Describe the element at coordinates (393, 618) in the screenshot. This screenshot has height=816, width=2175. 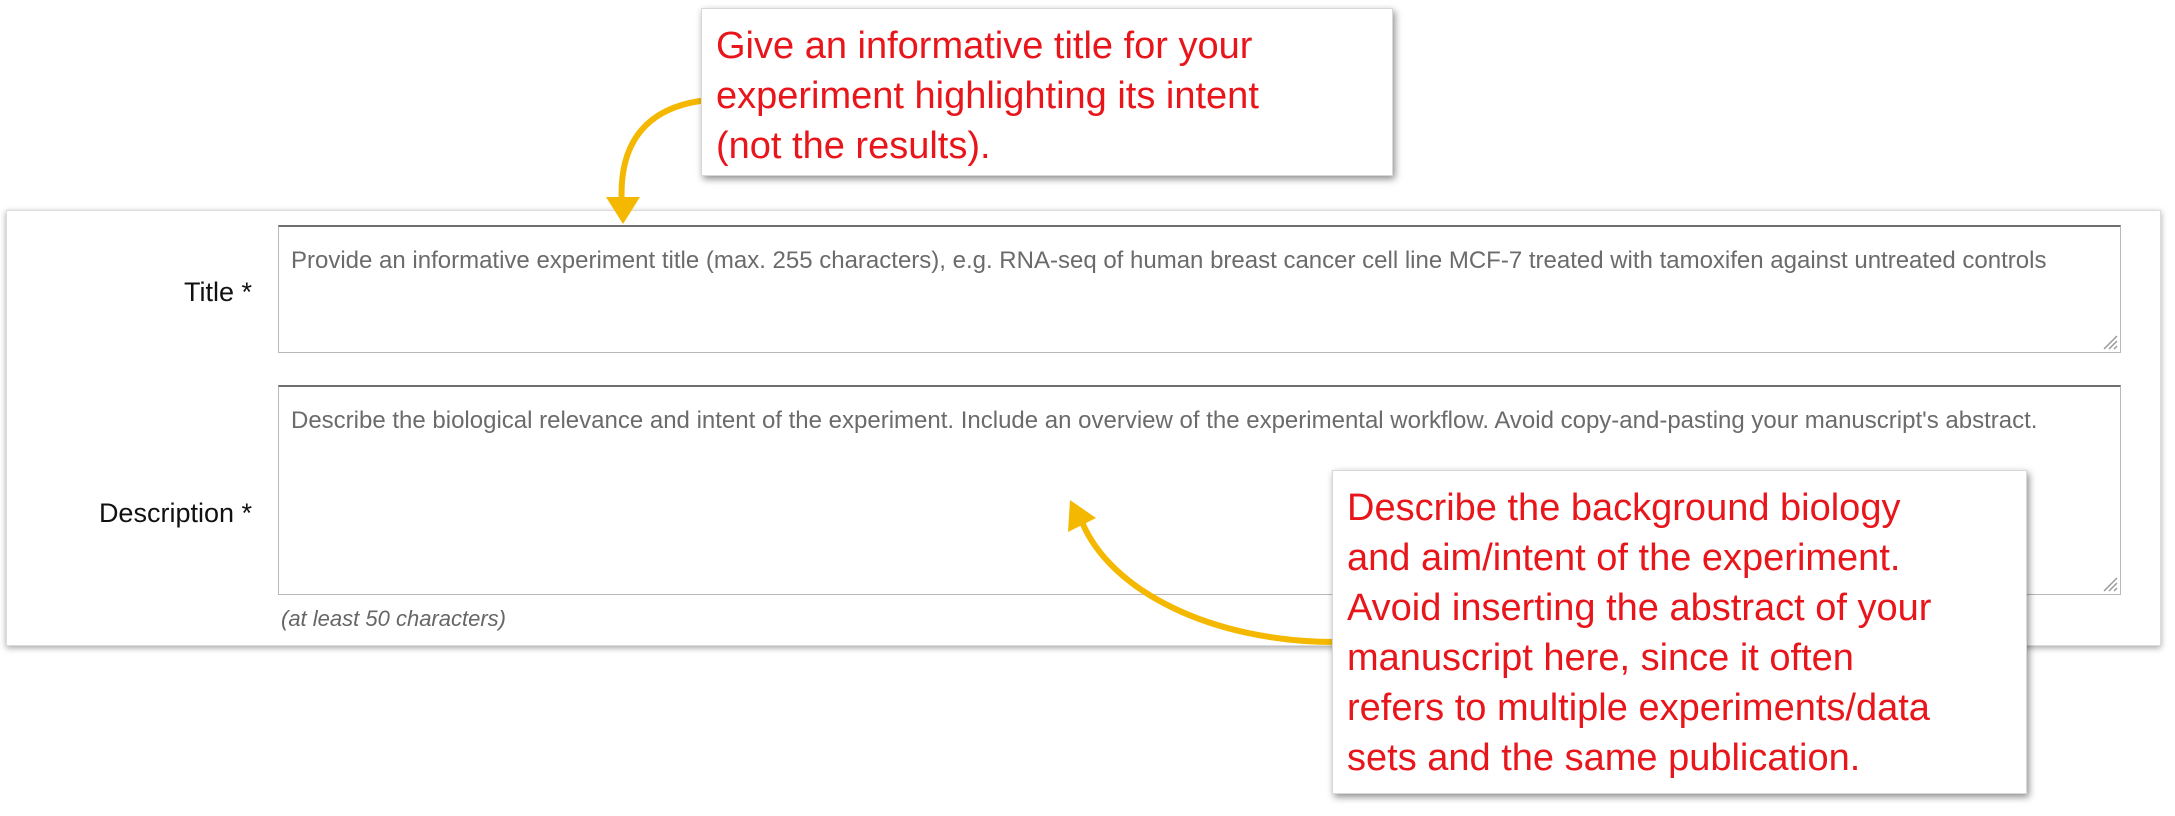
I see `description-min-length-hint: (at least 50 characters)` at that location.